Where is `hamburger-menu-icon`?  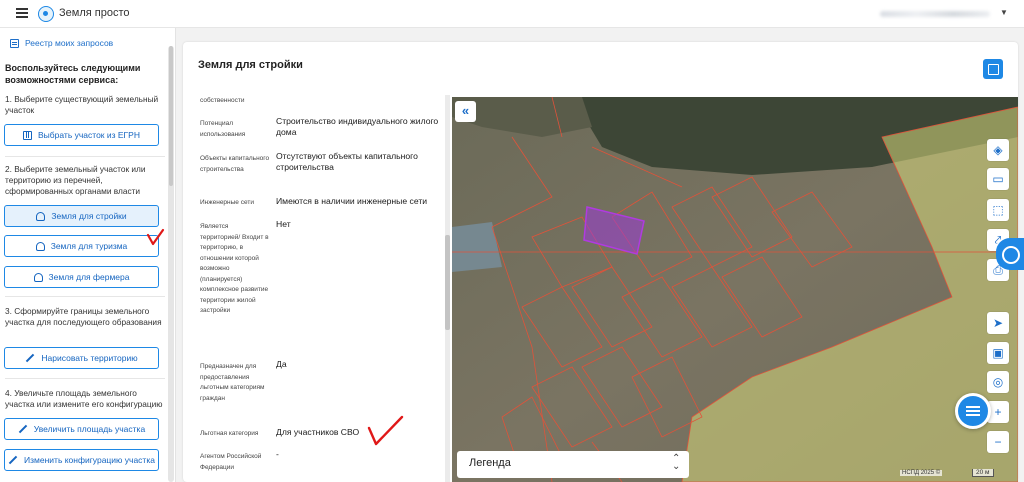
hamburger-menu-icon is located at coordinates (22, 13).